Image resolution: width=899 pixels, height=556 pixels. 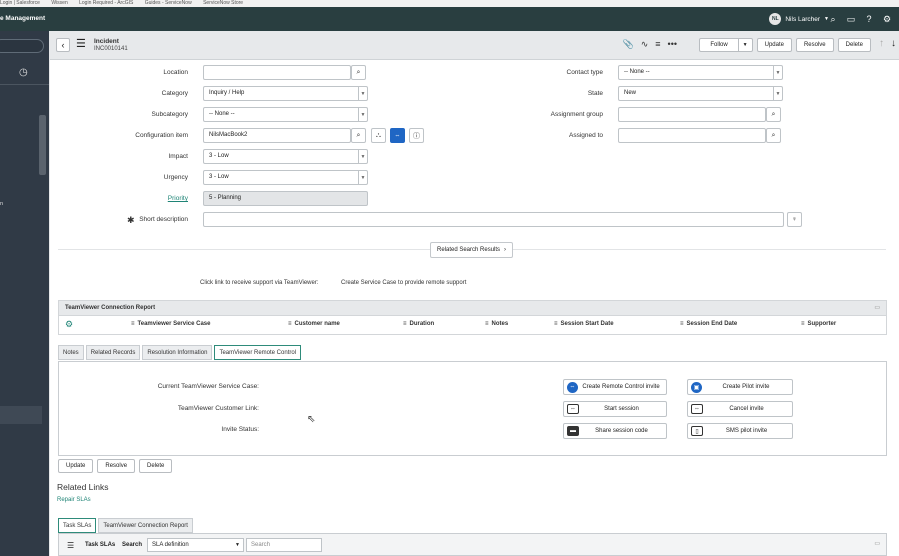 What do you see at coordinates (496, 324) in the screenshot?
I see `column-header: ≡ Notes` at bounding box center [496, 324].